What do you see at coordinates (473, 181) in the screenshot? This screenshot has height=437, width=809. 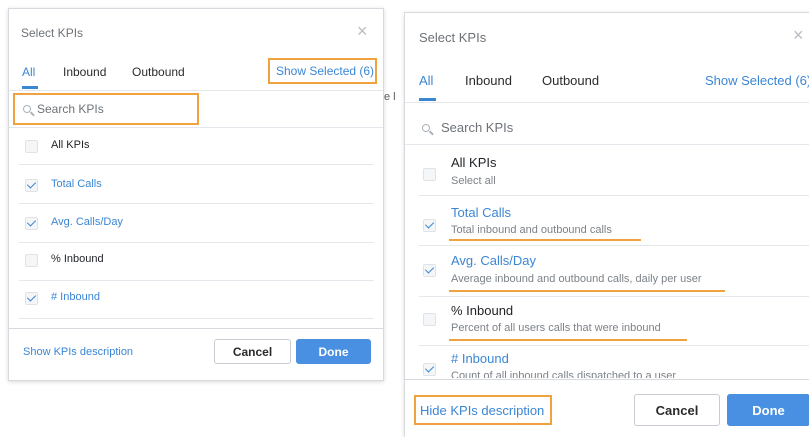 I see `all-kpis-description: Select all` at bounding box center [473, 181].